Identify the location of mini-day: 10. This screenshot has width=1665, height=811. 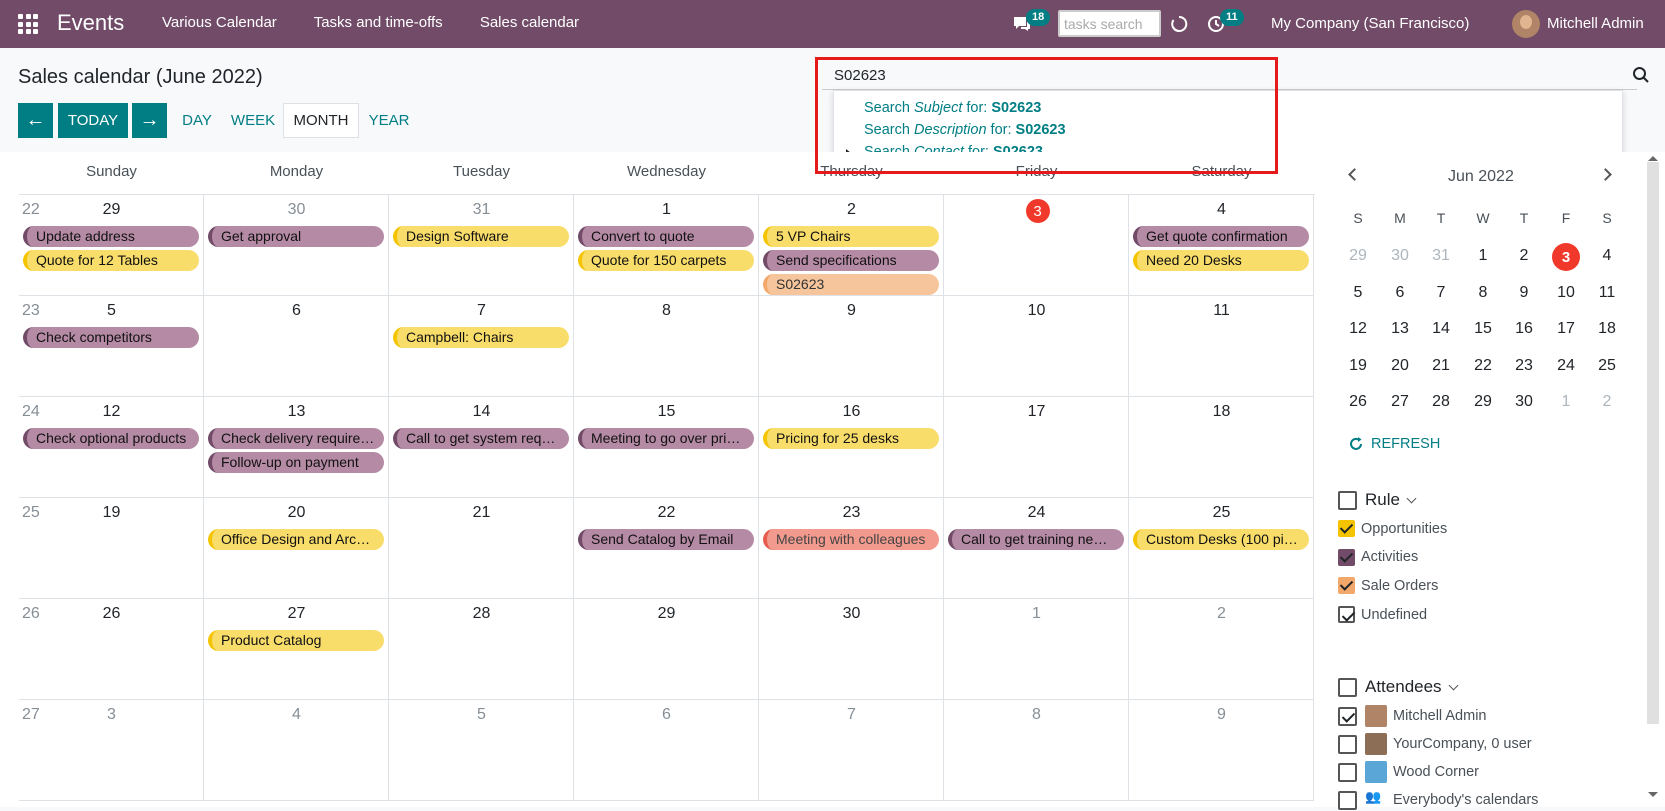
(1566, 293).